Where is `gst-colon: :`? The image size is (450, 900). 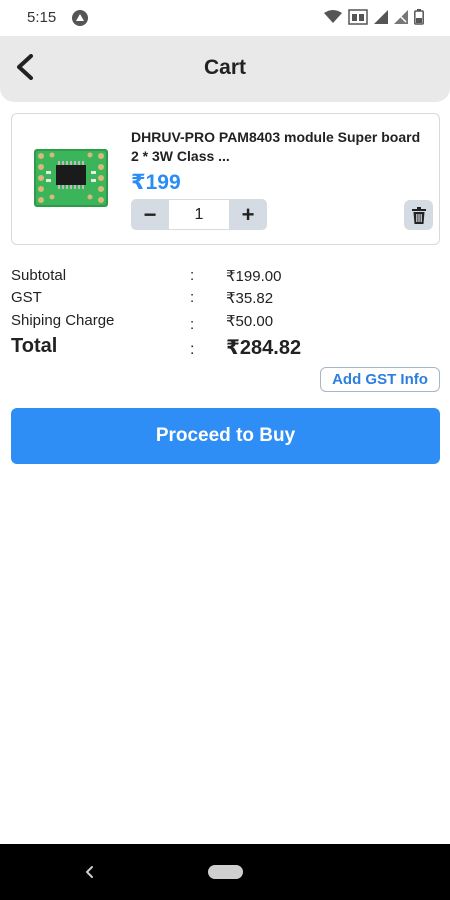 gst-colon: : is located at coordinates (192, 297).